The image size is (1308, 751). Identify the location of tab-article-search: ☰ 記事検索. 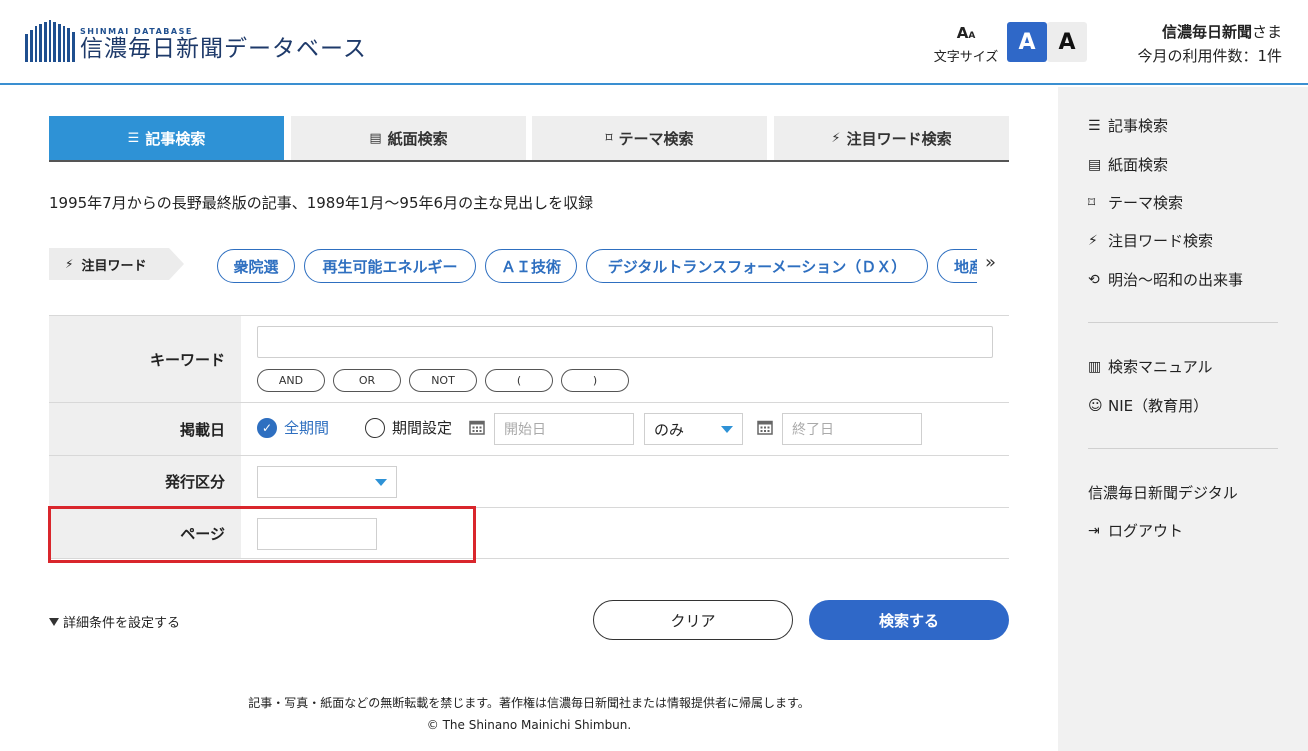
(166, 138).